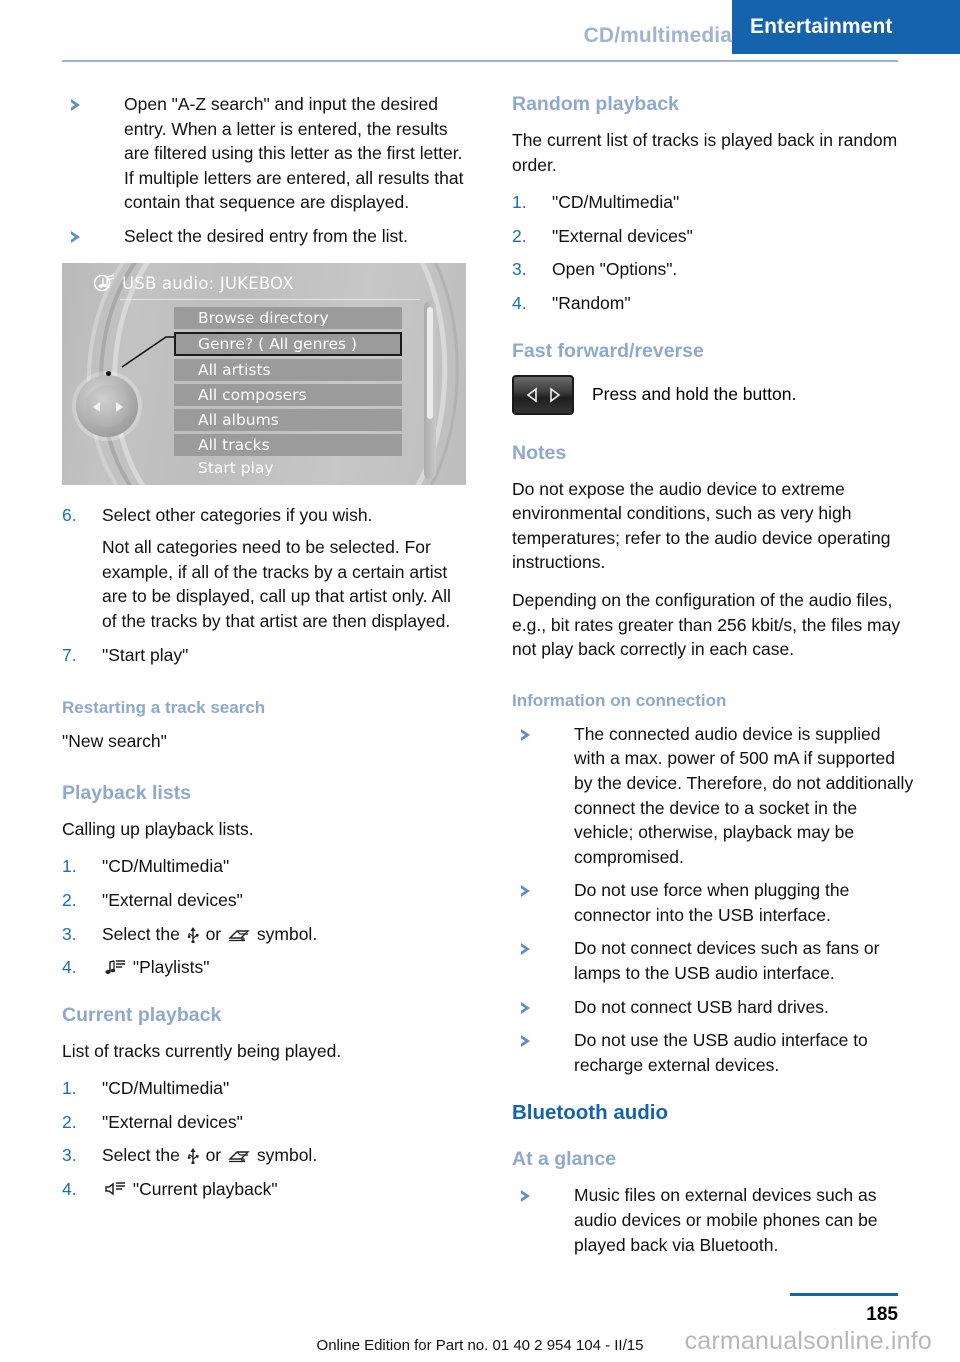 The image size is (960, 1362). I want to click on reverse-triangle-icon, so click(531, 394).